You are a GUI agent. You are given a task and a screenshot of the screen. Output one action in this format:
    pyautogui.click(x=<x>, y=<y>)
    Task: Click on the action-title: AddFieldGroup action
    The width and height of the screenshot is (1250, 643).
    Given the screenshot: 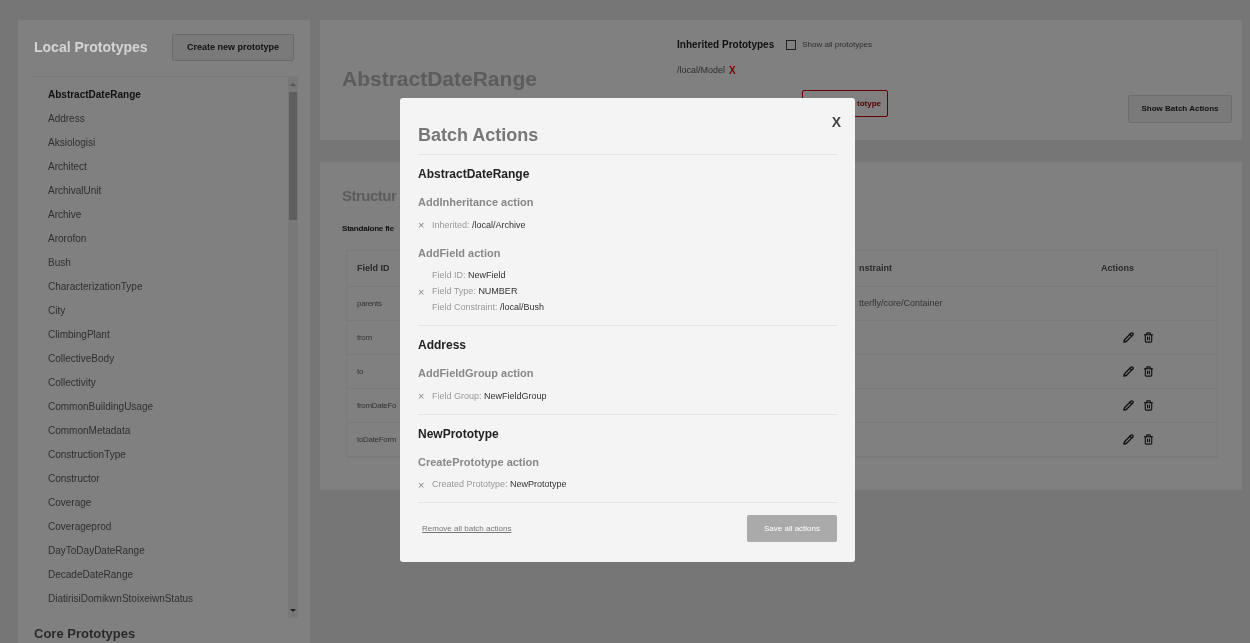 What is the action you would take?
    pyautogui.click(x=476, y=373)
    